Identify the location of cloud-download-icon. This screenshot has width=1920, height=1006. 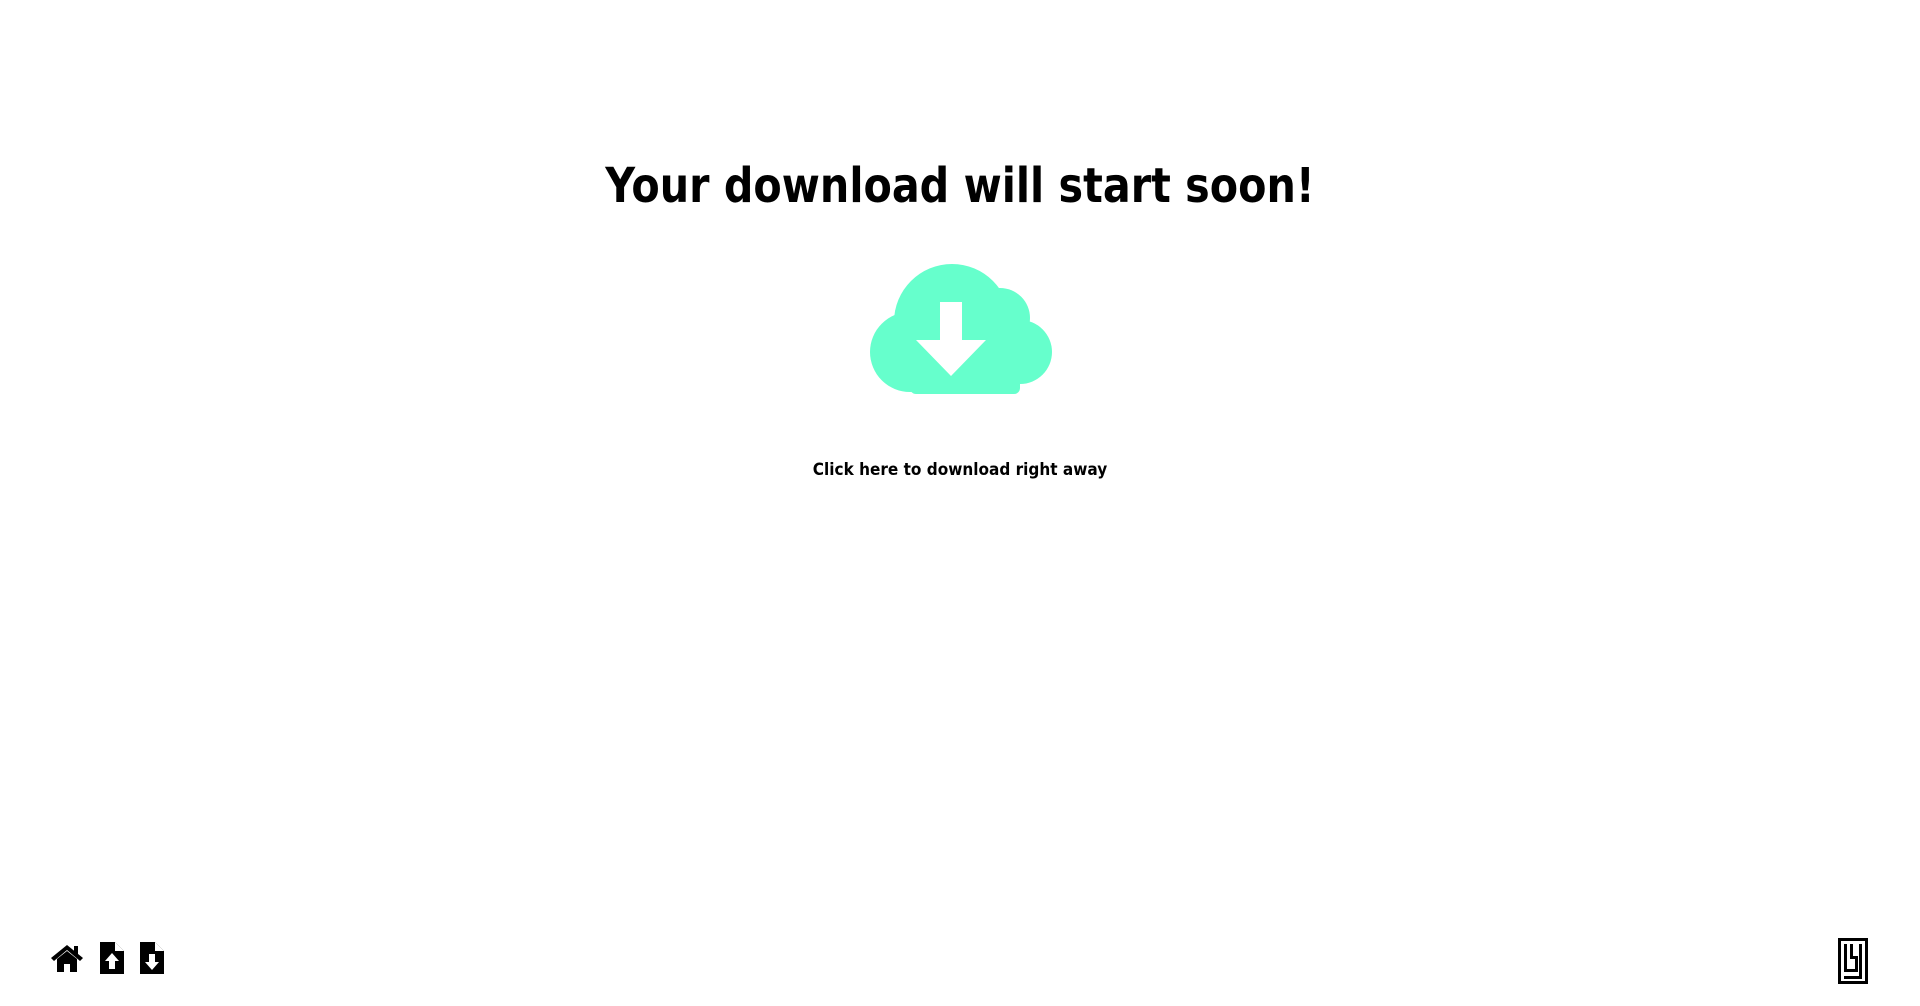
(961, 329).